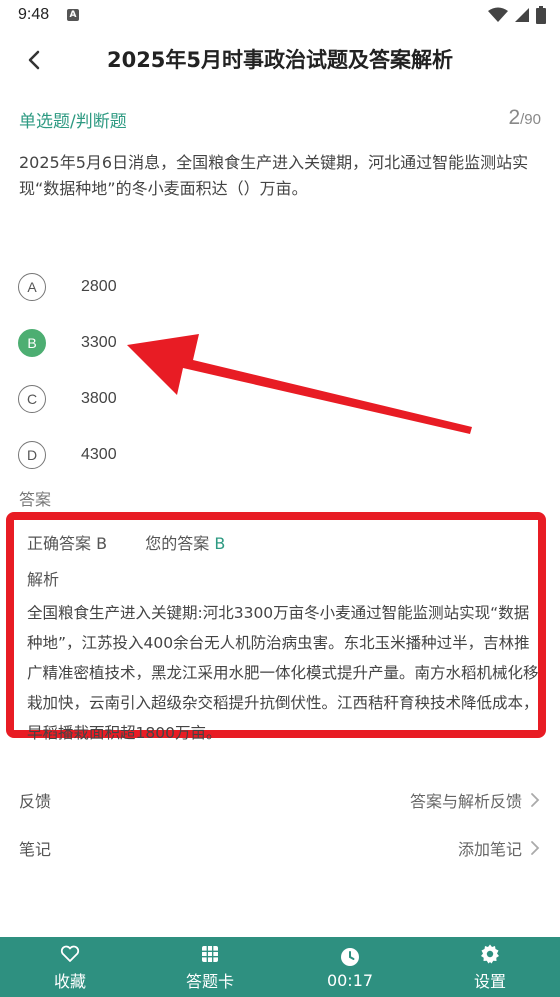  What do you see at coordinates (350, 956) in the screenshot?
I see `clock-icon` at bounding box center [350, 956].